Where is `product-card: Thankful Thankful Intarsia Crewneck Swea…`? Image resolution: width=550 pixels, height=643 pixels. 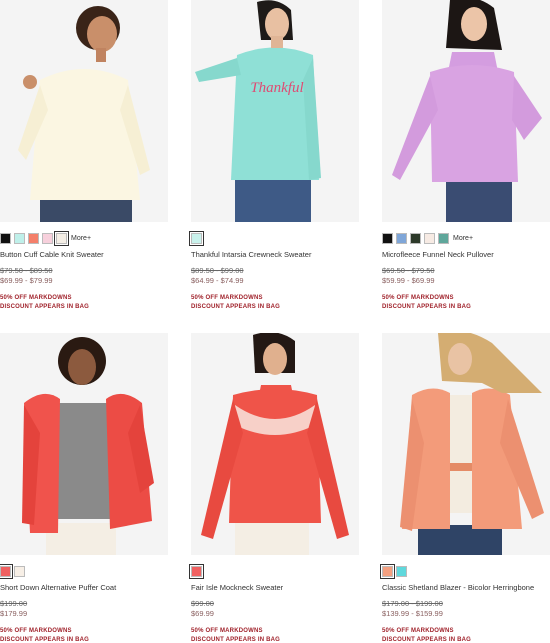
product-card: Thankful Thankful Intarsia Crewneck Swea… is located at coordinates (274, 155).